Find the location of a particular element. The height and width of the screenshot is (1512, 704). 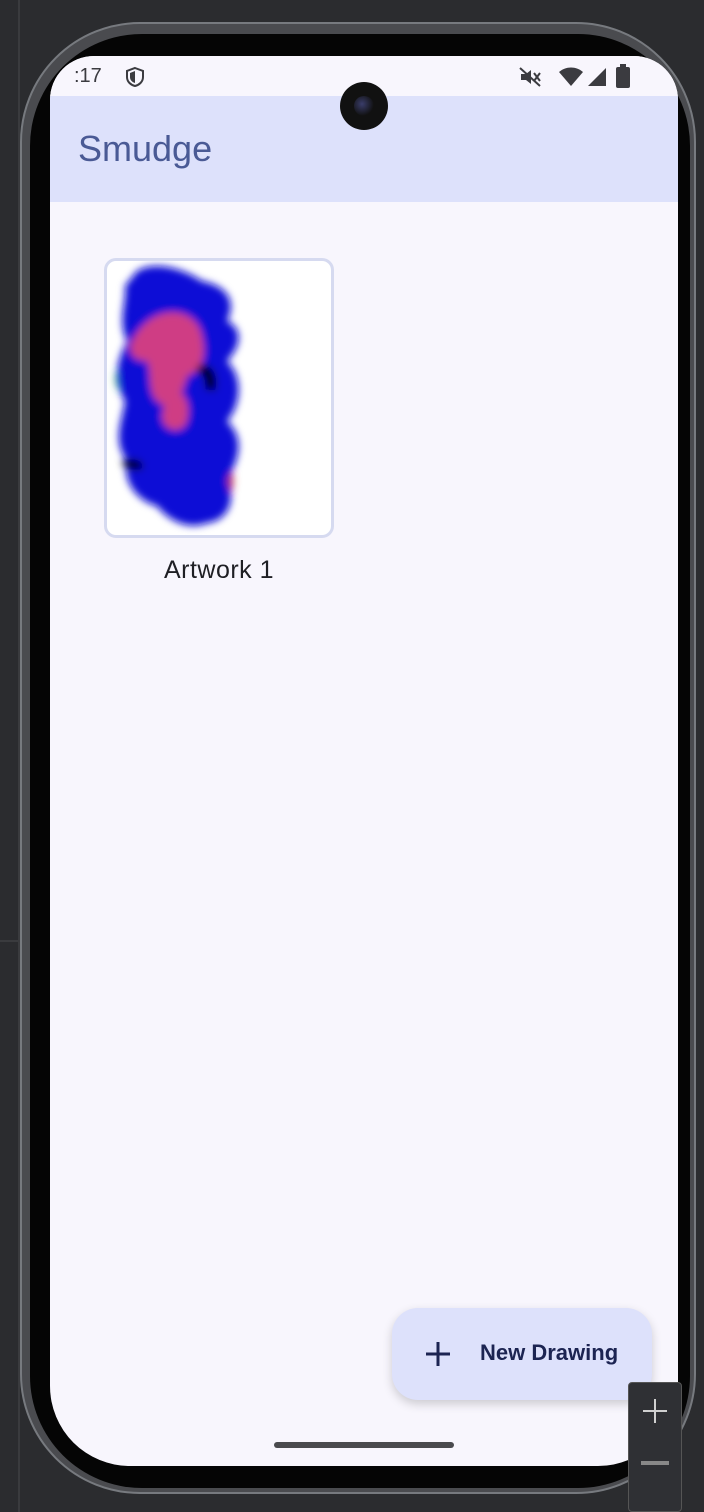

new-drawing-button: New Drawing is located at coordinates (522, 1354).